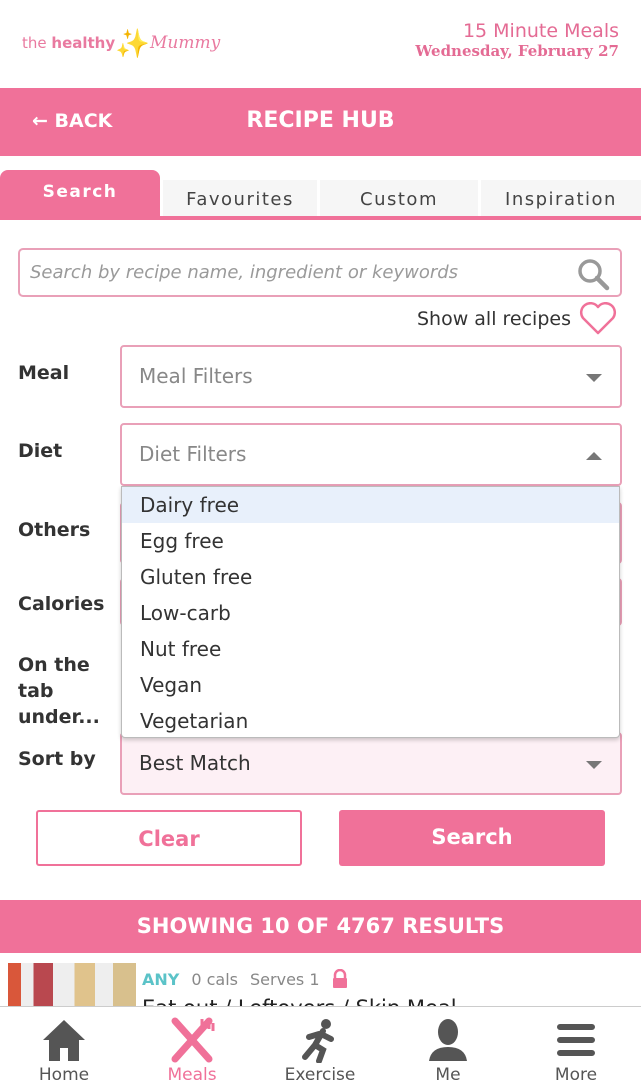  I want to click on diet-option: Egg free, so click(370, 541).